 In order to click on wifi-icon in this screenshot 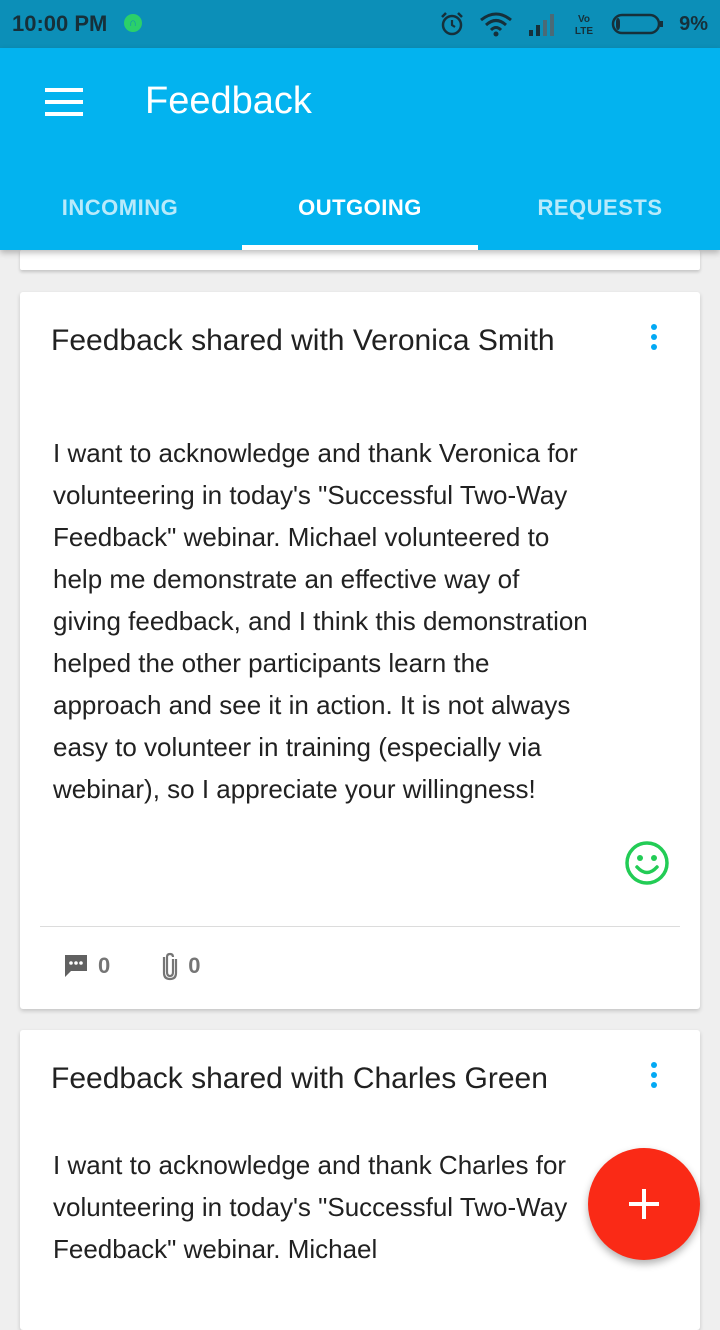, I will do `click(496, 24)`.